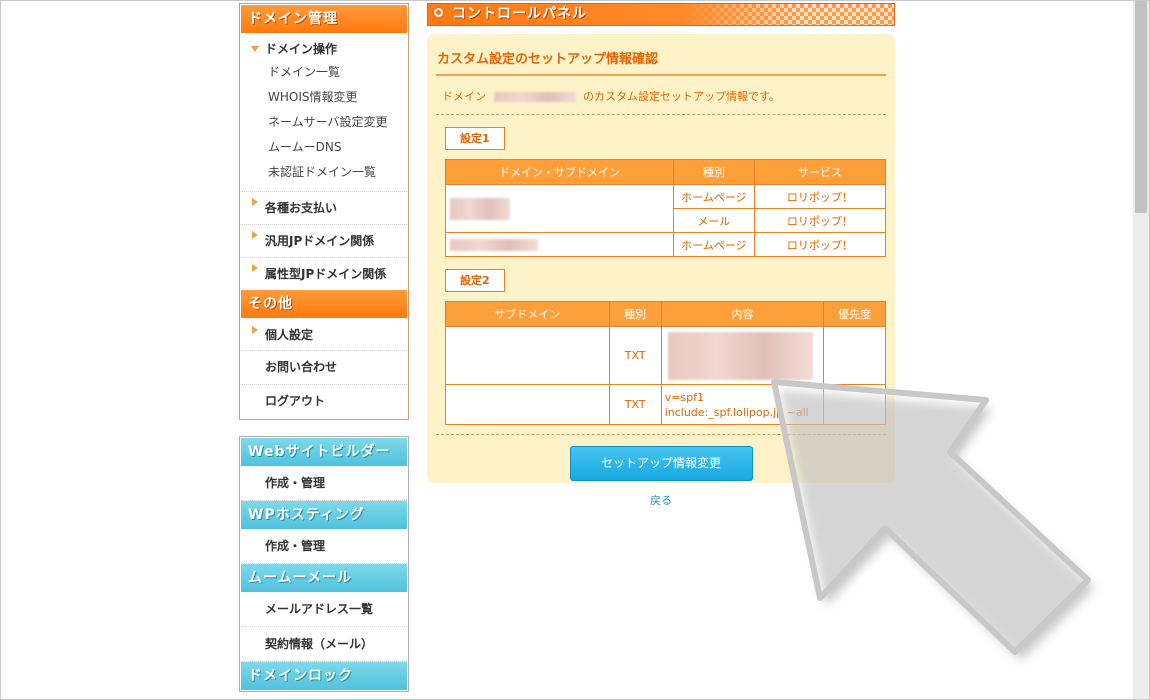 The height and width of the screenshot is (700, 1150). I want to click on website-builder-manage-link: 作成・管理, so click(324, 483).